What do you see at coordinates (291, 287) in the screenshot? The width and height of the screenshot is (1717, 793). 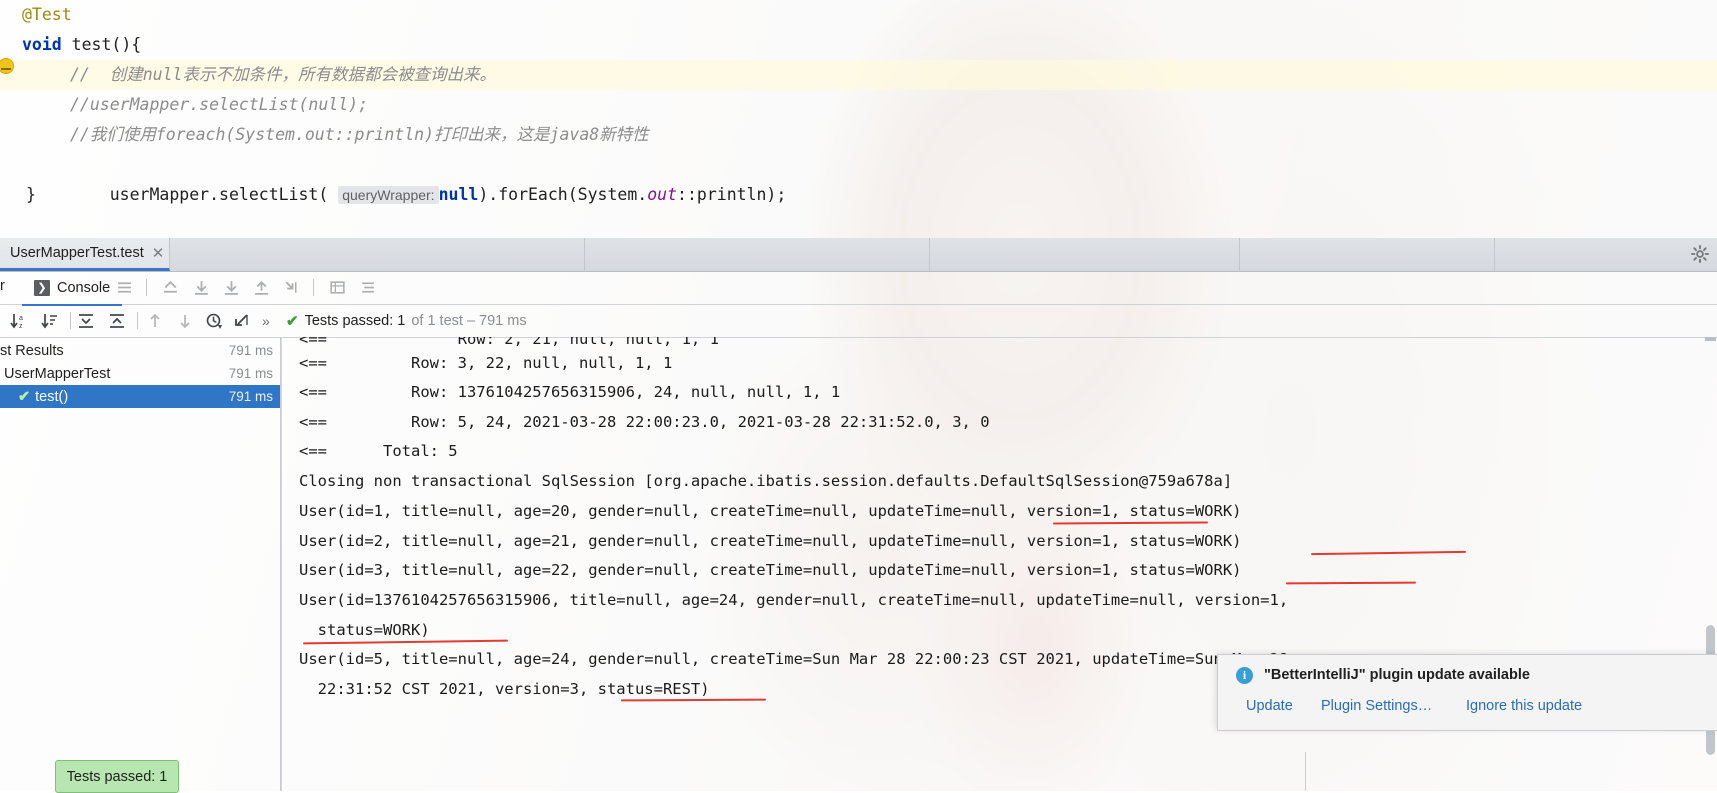 I see `run-to-cursor-icon` at bounding box center [291, 287].